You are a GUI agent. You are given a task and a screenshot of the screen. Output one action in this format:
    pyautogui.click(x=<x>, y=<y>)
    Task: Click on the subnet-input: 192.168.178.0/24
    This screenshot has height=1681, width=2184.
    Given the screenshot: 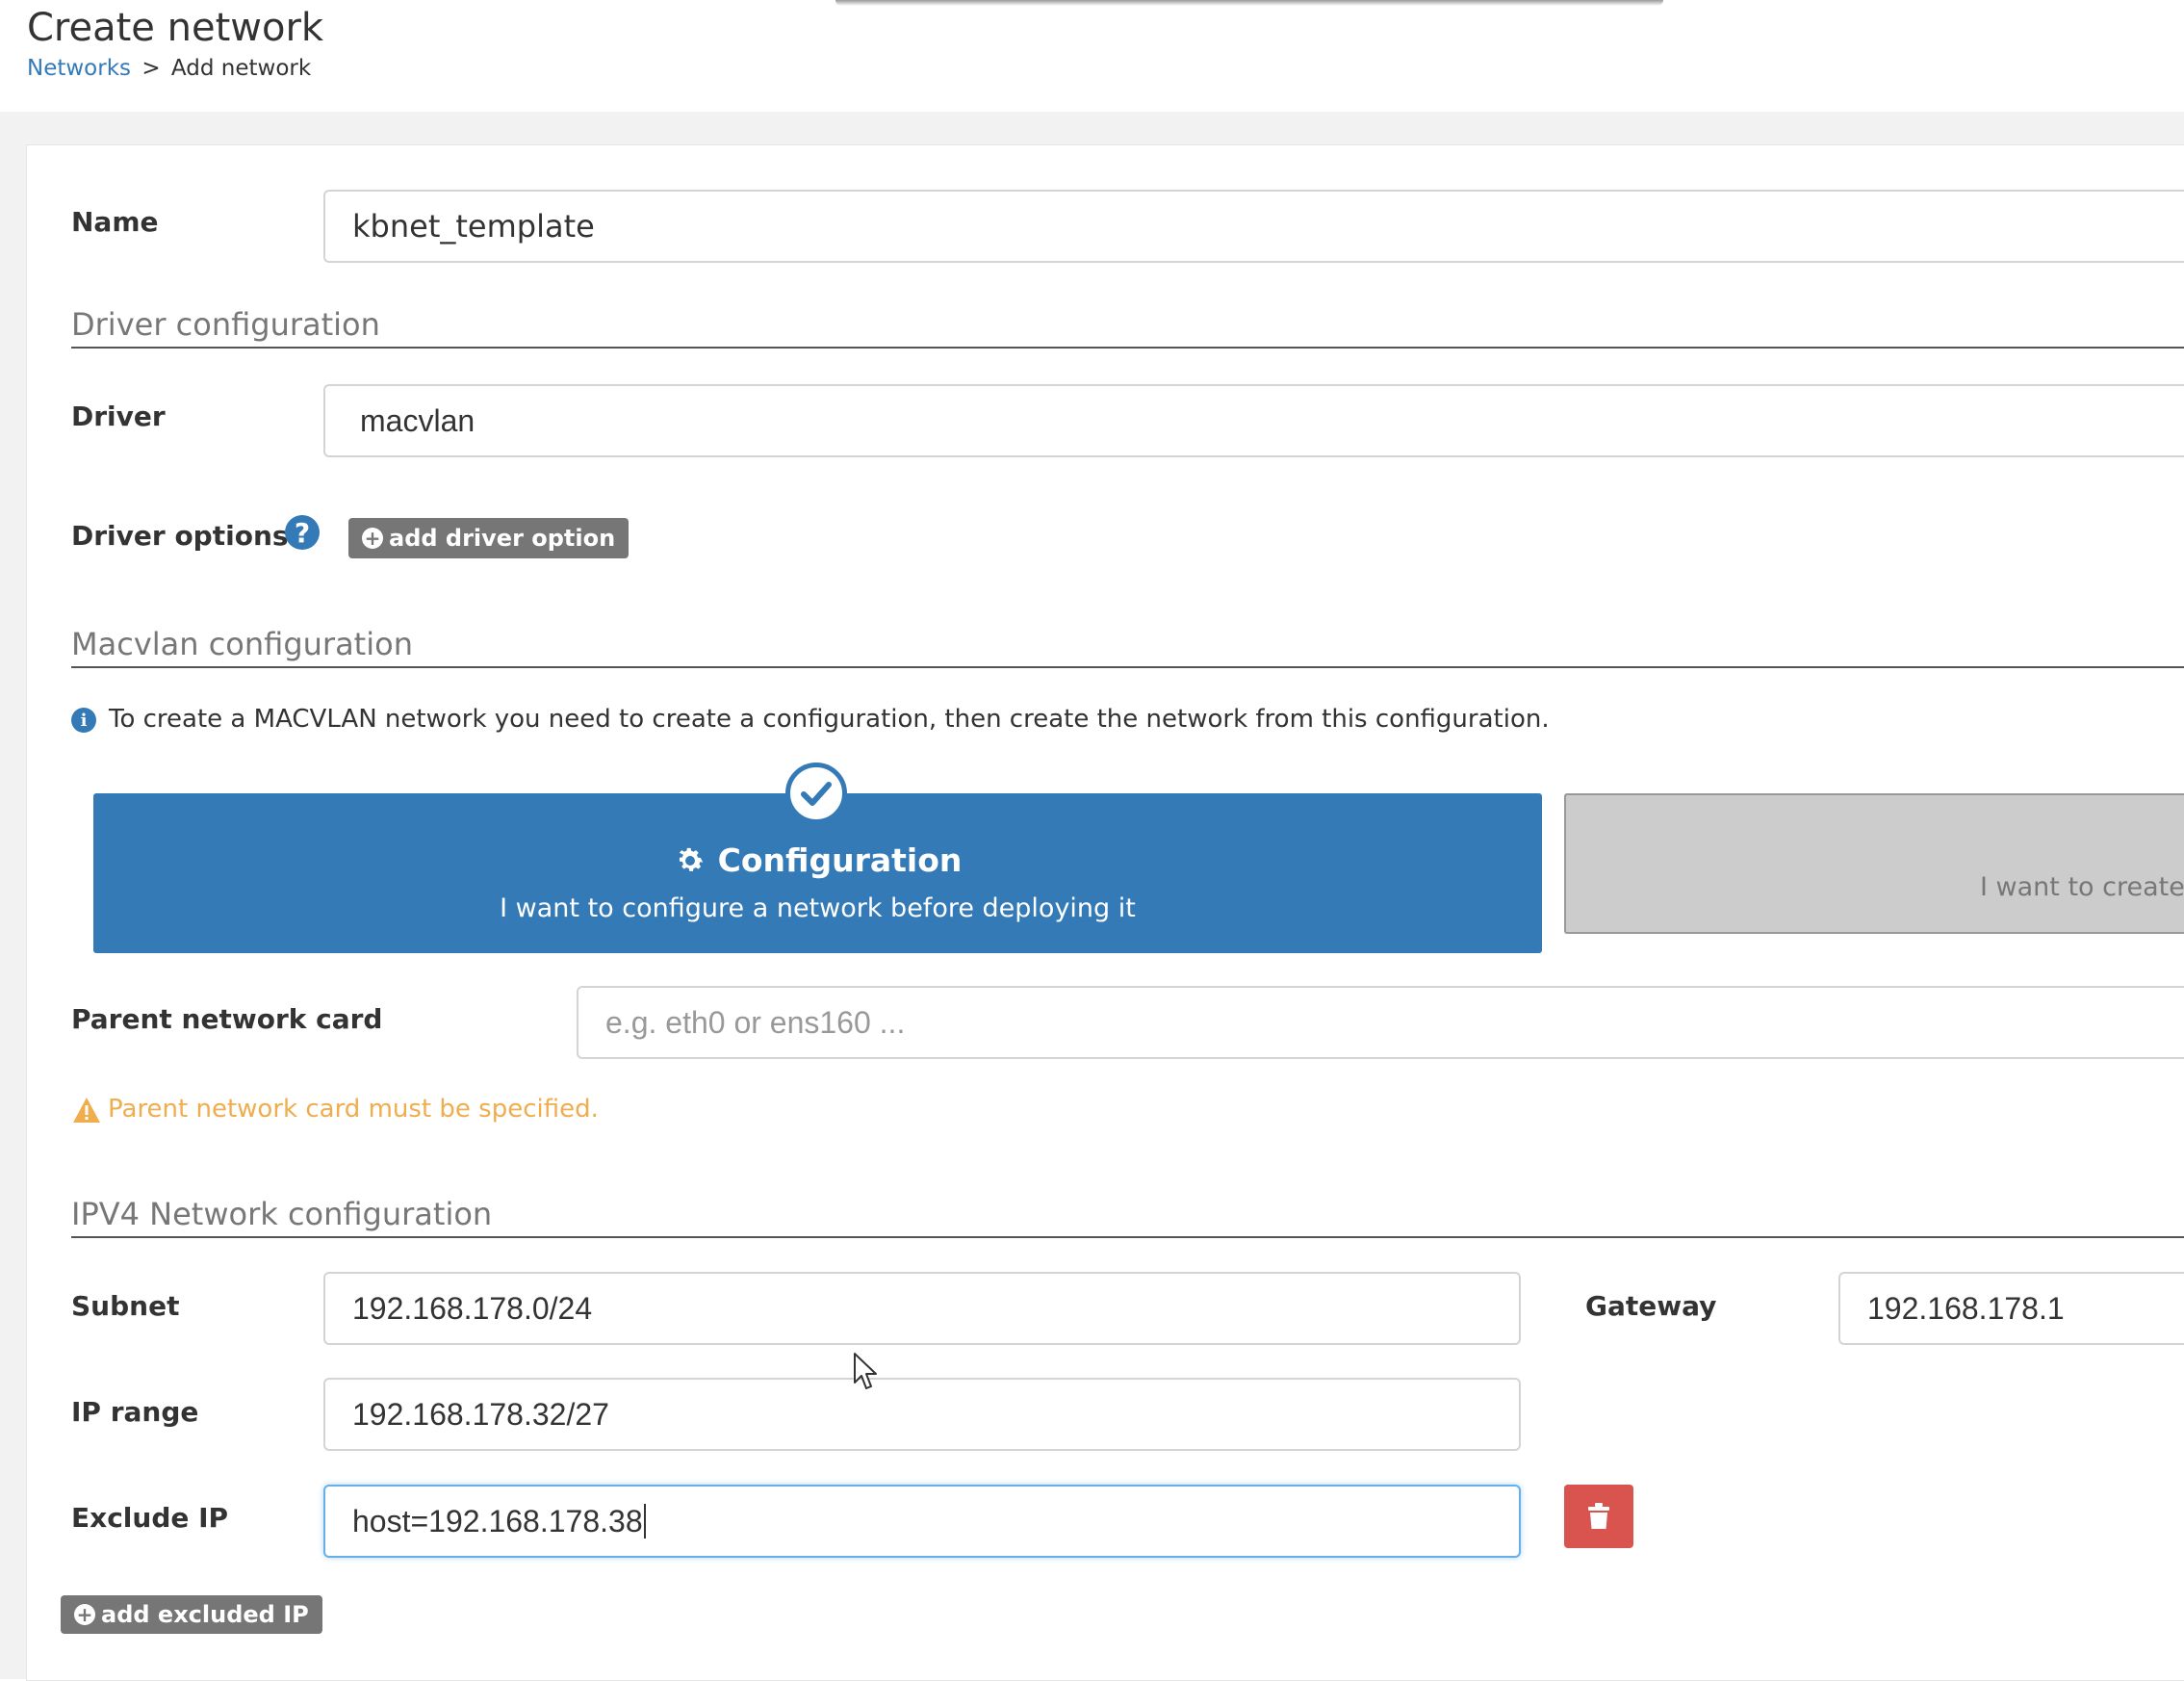 What is the action you would take?
    pyautogui.click(x=922, y=1309)
    